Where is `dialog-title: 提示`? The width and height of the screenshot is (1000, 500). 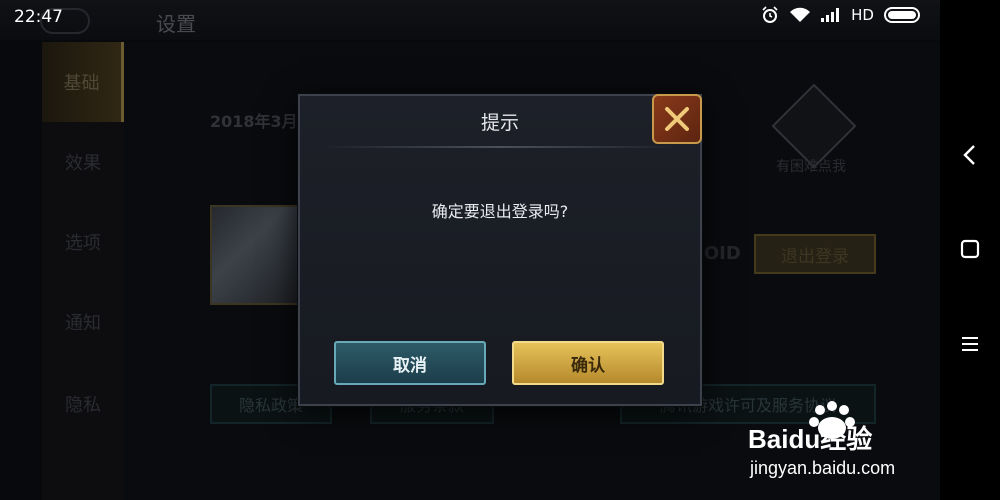 dialog-title: 提示 is located at coordinates (499, 122).